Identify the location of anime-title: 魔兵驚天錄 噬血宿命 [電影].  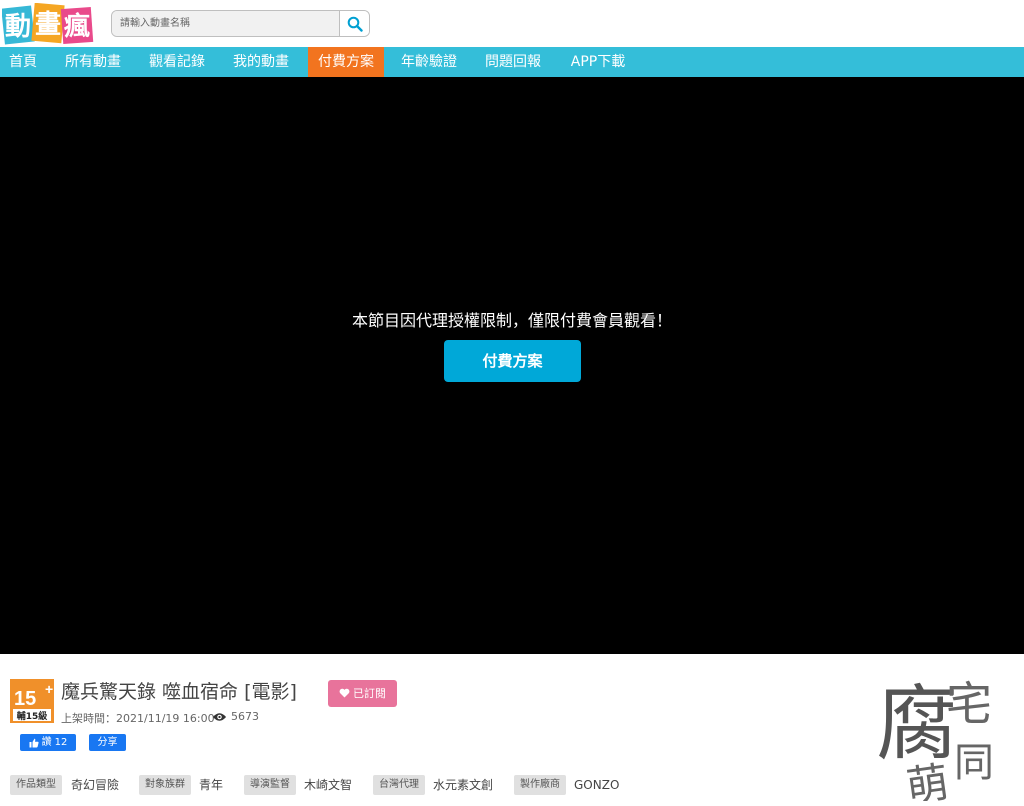
(179, 692).